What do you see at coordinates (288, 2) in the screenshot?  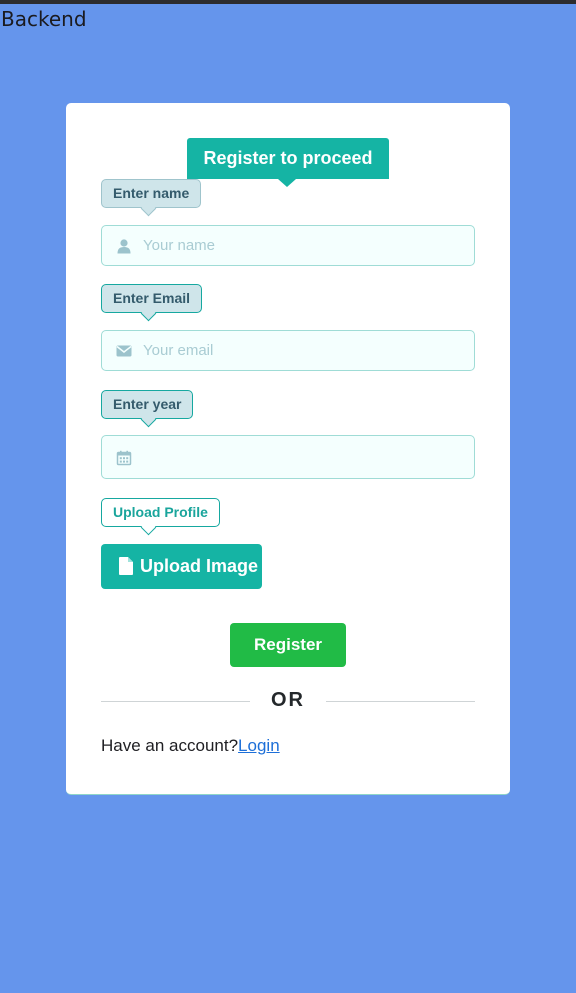 I see `top-bar` at bounding box center [288, 2].